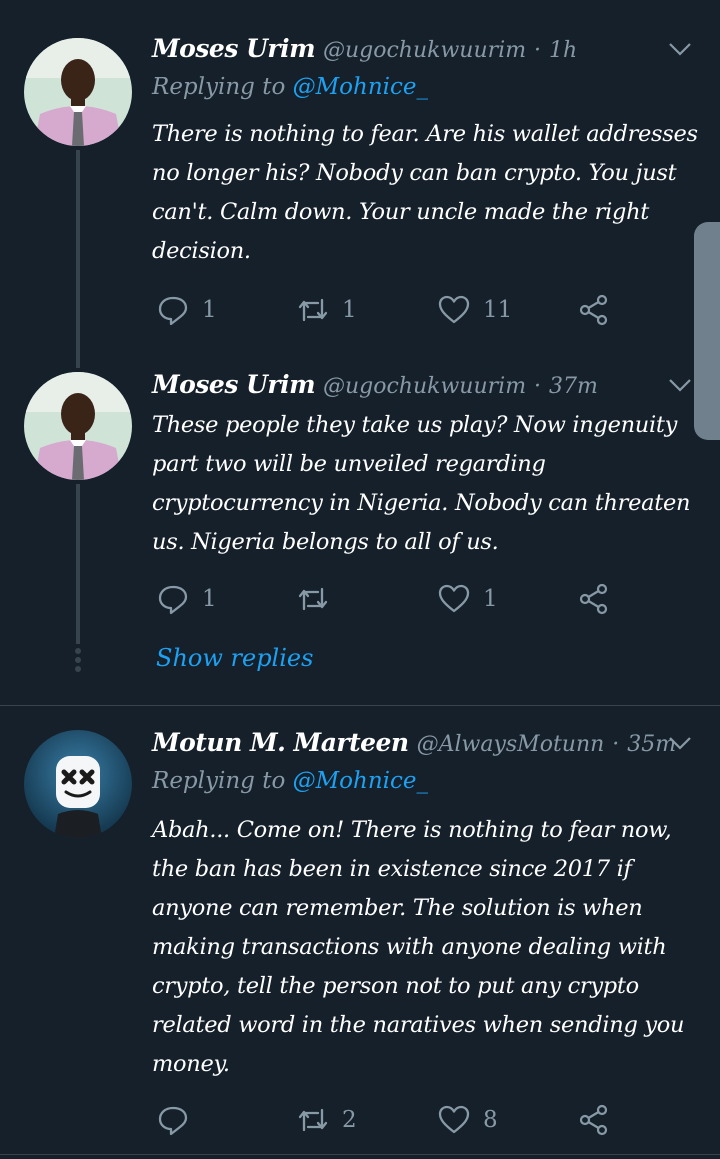 This screenshot has width=720, height=1159. I want to click on display-name: Motun M. Marteen, so click(280, 742).